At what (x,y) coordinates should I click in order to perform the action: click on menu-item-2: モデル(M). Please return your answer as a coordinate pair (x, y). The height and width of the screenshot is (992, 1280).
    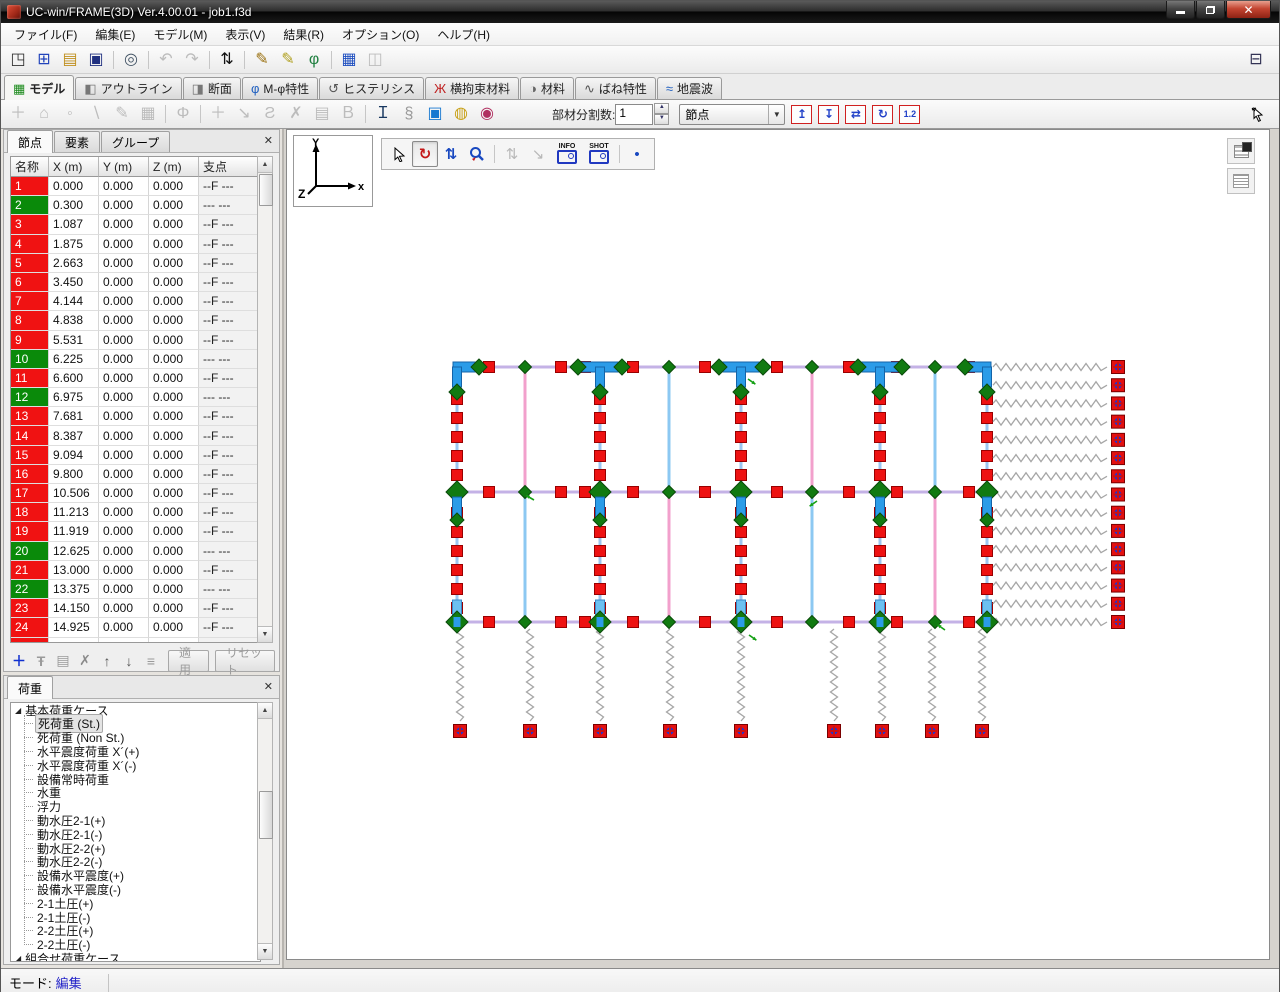
    Looking at the image, I should click on (180, 34).